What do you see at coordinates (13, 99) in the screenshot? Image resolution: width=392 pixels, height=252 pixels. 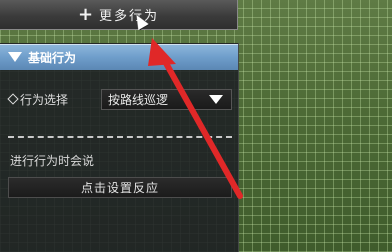 I see `diamond-bullet-icon` at bounding box center [13, 99].